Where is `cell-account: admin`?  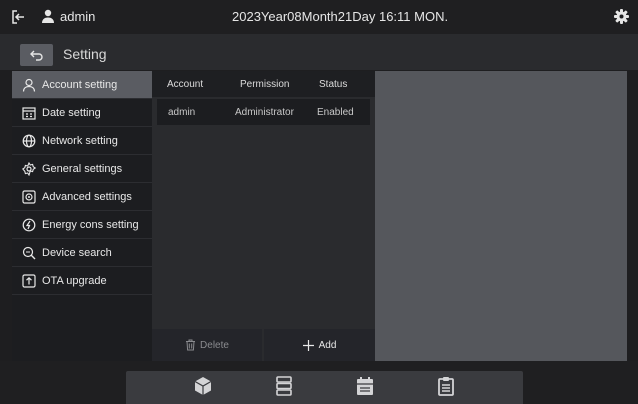 cell-account: admin is located at coordinates (182, 112).